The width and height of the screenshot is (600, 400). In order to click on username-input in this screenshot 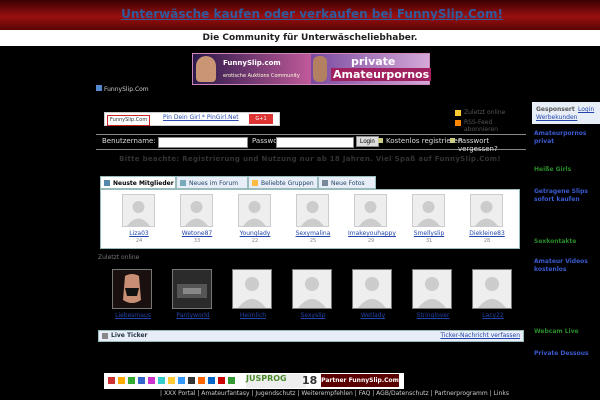, I will do `click(203, 142)`.